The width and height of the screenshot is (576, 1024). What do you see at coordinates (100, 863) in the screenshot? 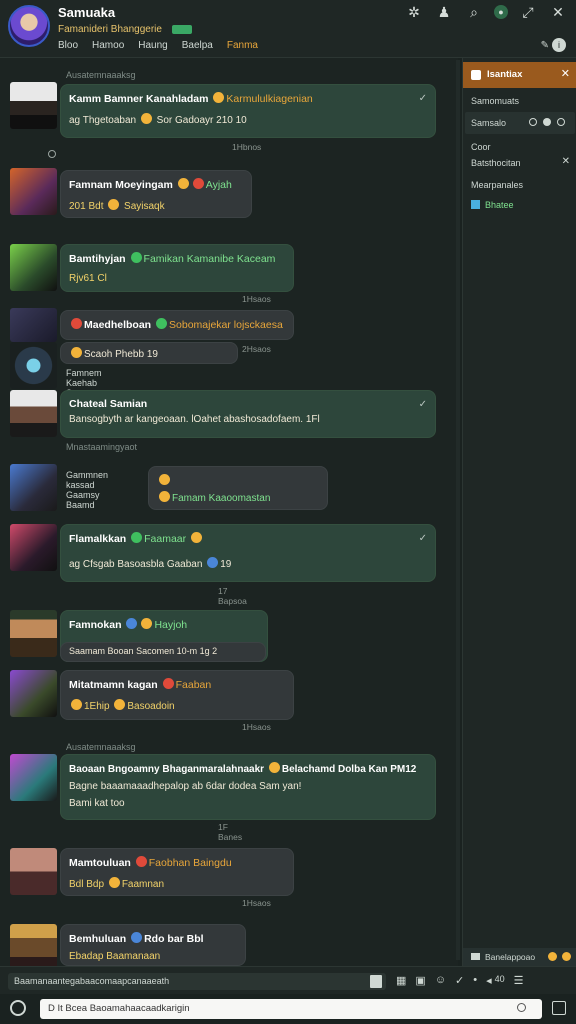
I see `sender-name: Mamtouluan` at bounding box center [100, 863].